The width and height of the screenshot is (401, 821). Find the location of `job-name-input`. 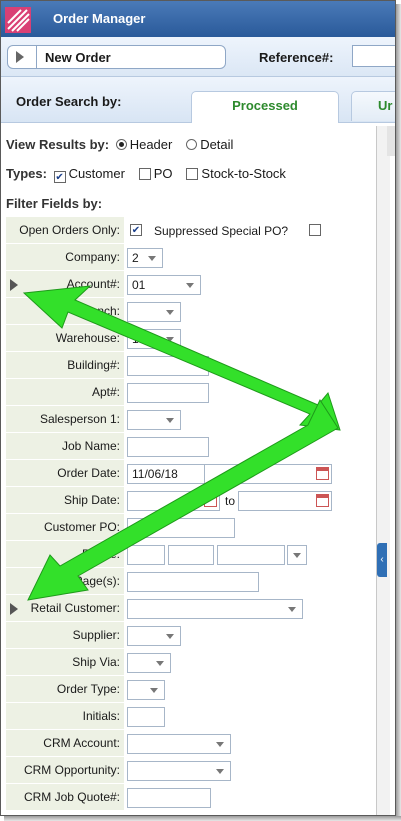

job-name-input is located at coordinates (168, 447).